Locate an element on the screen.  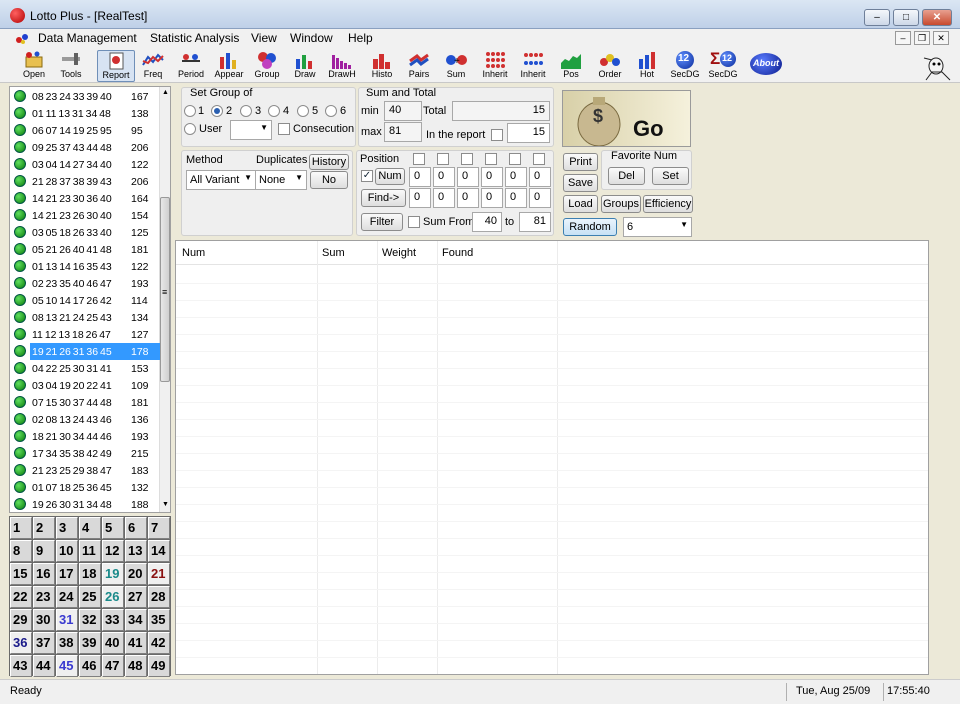
history-button: History is located at coordinates (329, 162).